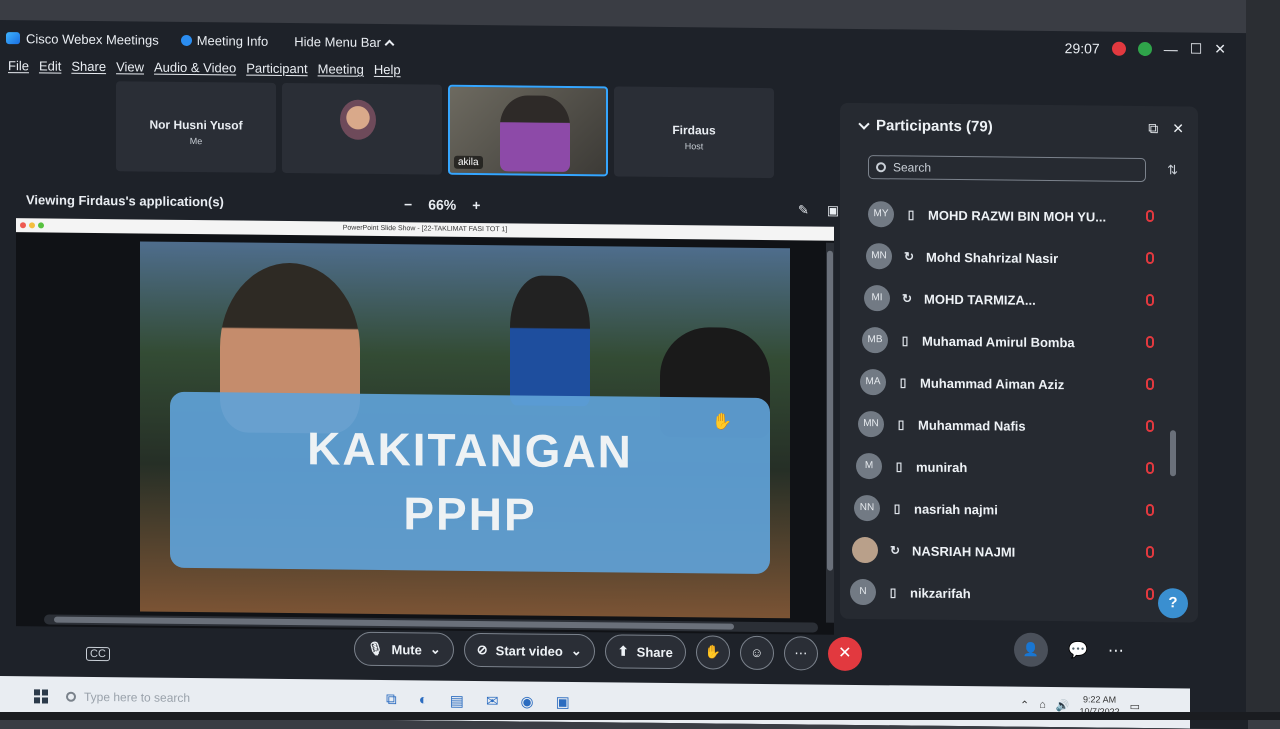 Image resolution: width=1280 pixels, height=729 pixels. I want to click on list-item: MB ▯ Muhamad Amirul Bomba, so click(1010, 341).